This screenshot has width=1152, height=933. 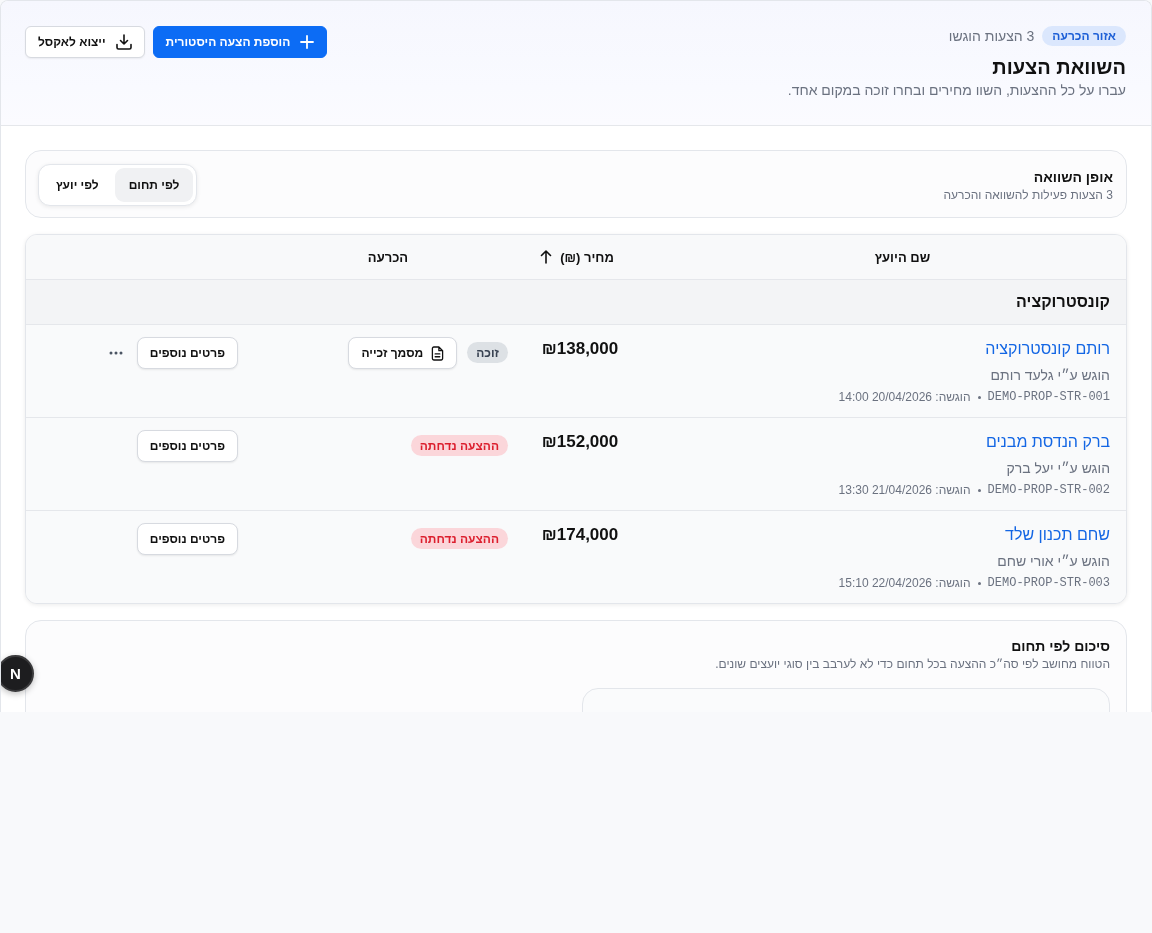 What do you see at coordinates (1058, 468) in the screenshot?
I see `submitter-text: הוגש ע״י יעל ברק` at bounding box center [1058, 468].